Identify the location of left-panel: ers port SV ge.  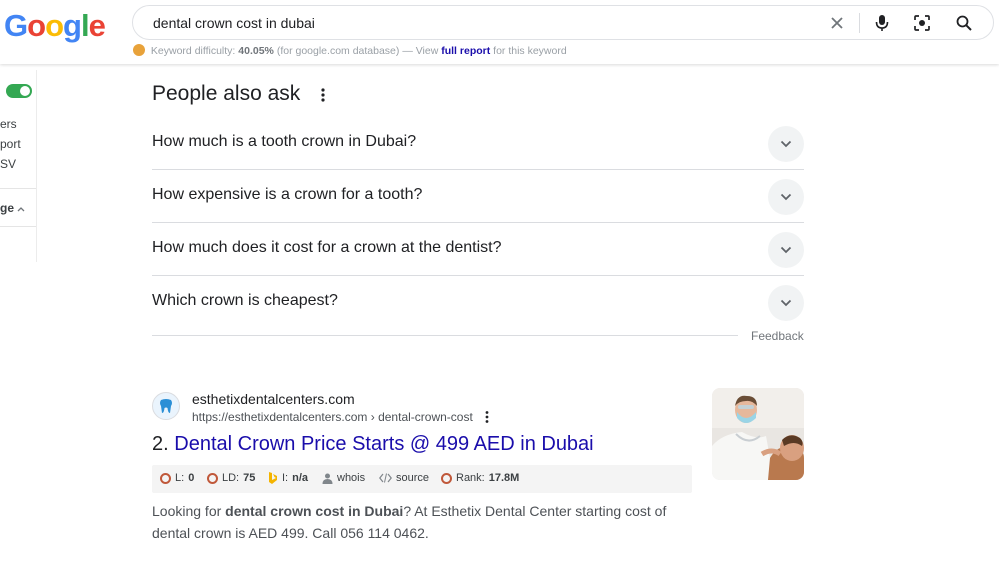
(18, 166).